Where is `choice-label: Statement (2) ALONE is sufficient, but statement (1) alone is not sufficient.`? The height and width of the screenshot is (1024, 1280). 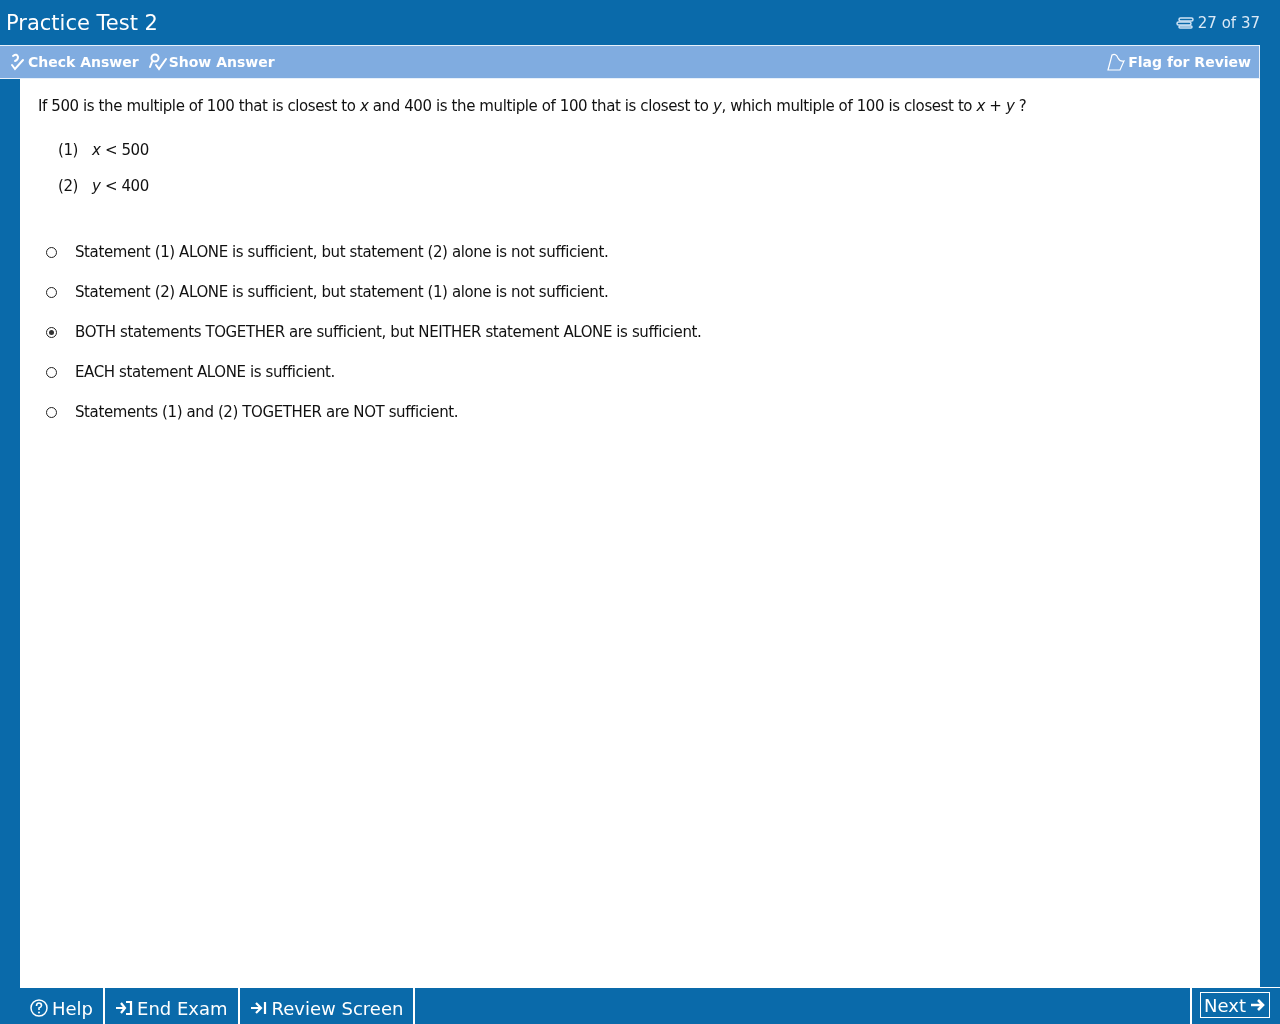 choice-label: Statement (2) ALONE is sufficient, but statement (1) alone is not sufficient. is located at coordinates (342, 292).